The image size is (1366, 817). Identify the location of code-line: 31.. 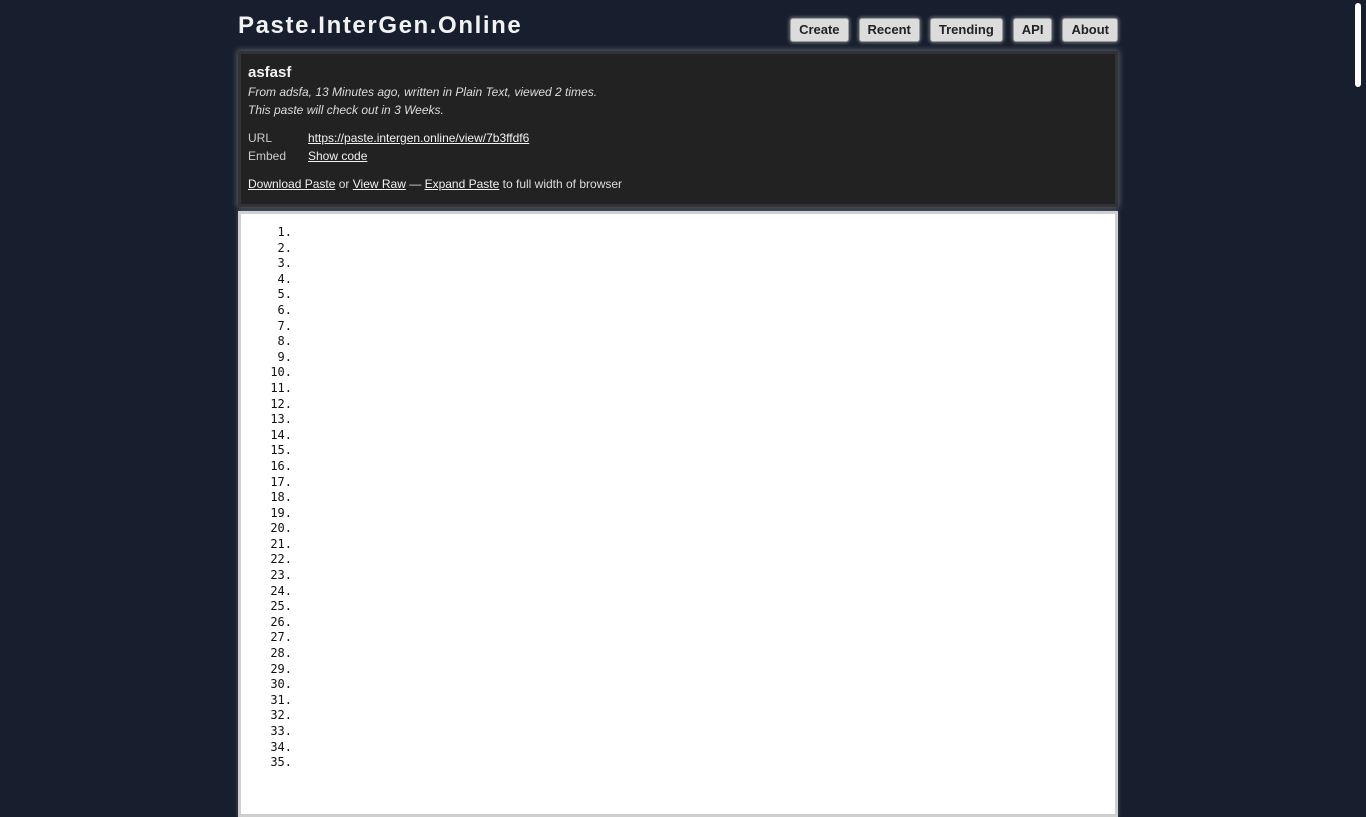
(678, 701).